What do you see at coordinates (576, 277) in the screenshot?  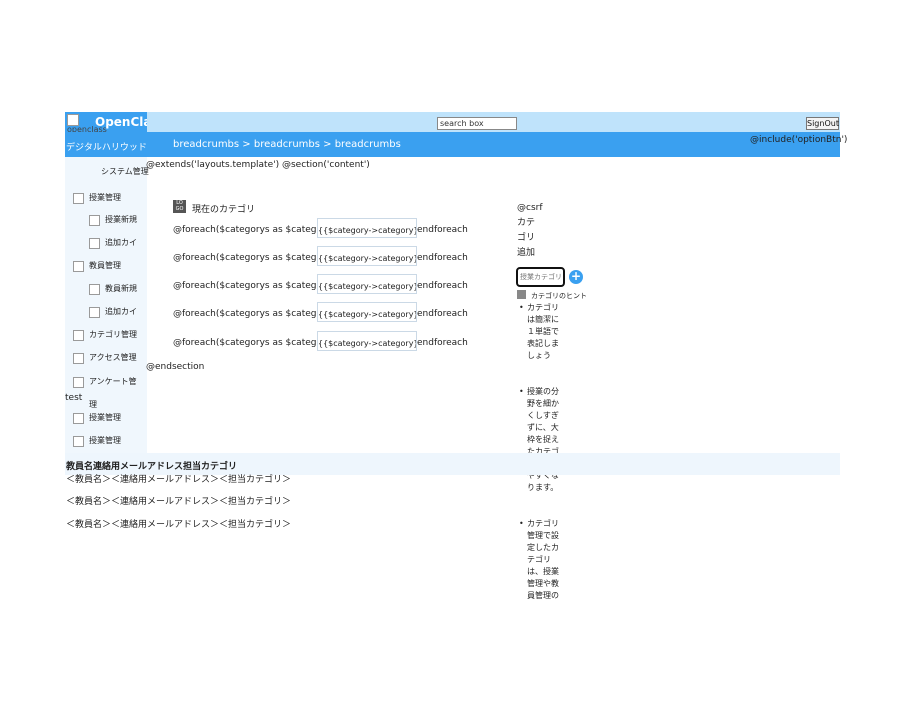 I see `add-category-button: +` at bounding box center [576, 277].